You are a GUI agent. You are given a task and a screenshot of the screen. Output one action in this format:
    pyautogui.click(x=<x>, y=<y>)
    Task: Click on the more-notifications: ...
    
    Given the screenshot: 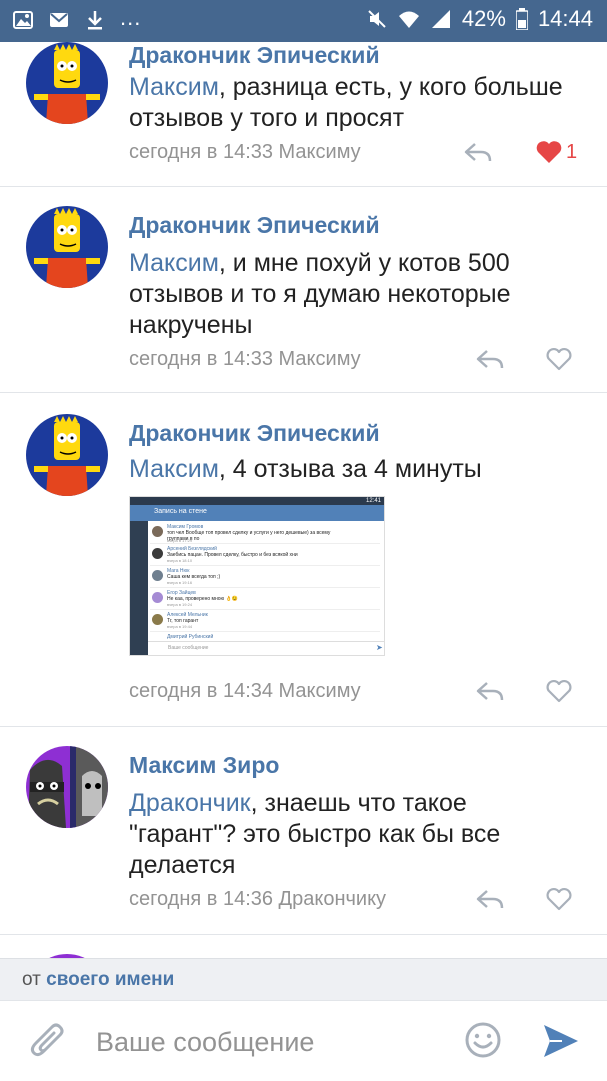 What is the action you would take?
    pyautogui.click(x=131, y=17)
    